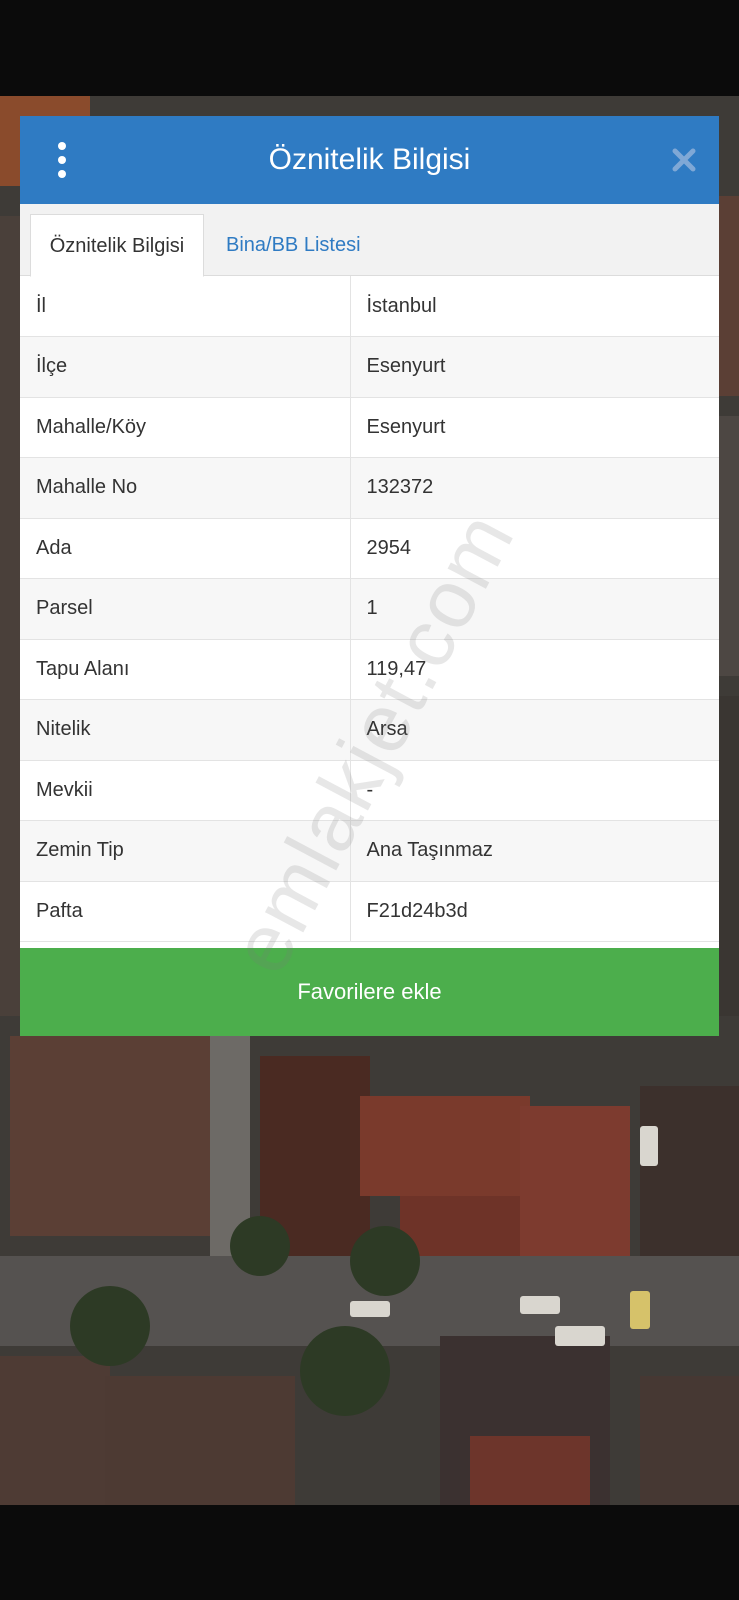  I want to click on attribute-value: 2954, so click(534, 548).